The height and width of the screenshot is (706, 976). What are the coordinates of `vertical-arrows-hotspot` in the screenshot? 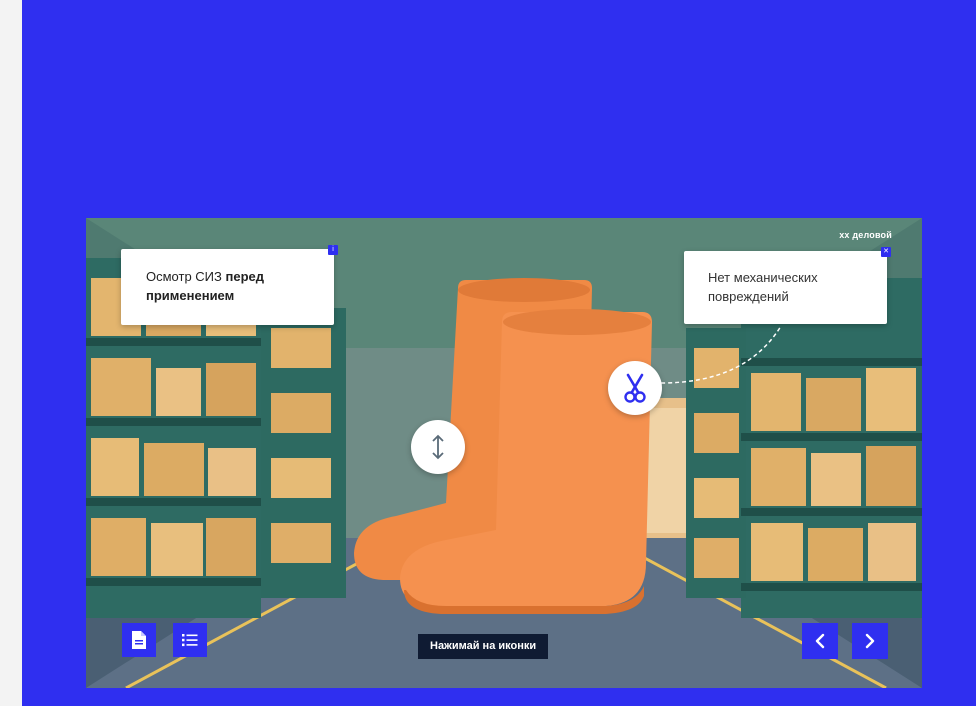 It's located at (438, 447).